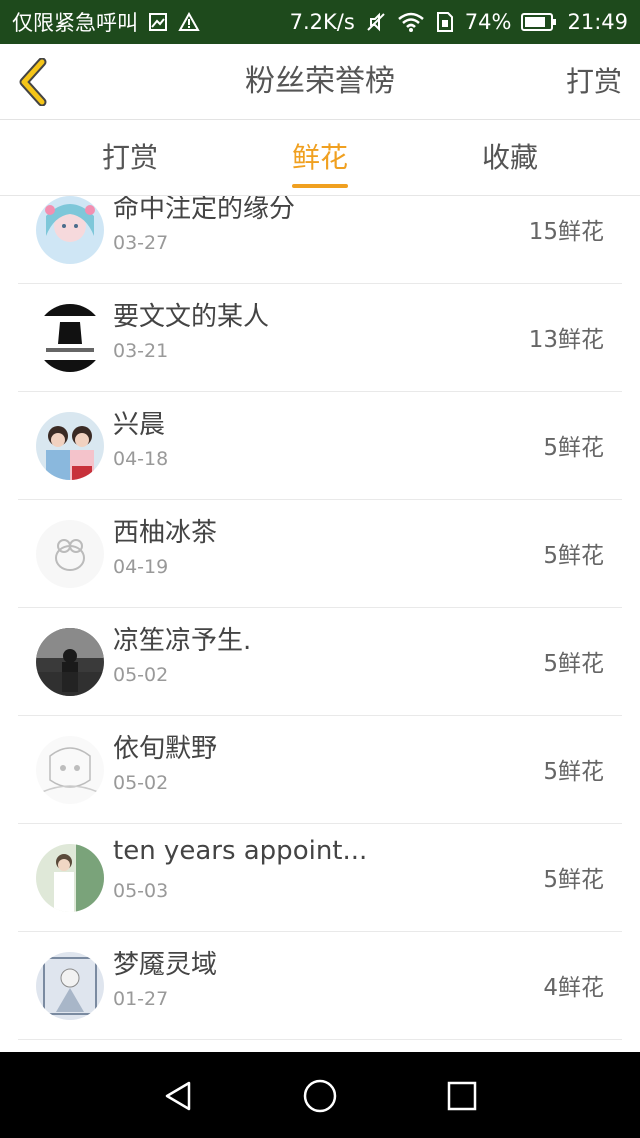  Describe the element at coordinates (320, 446) in the screenshot. I see `list-item: 兴晨 04-18 5鲜花` at that location.